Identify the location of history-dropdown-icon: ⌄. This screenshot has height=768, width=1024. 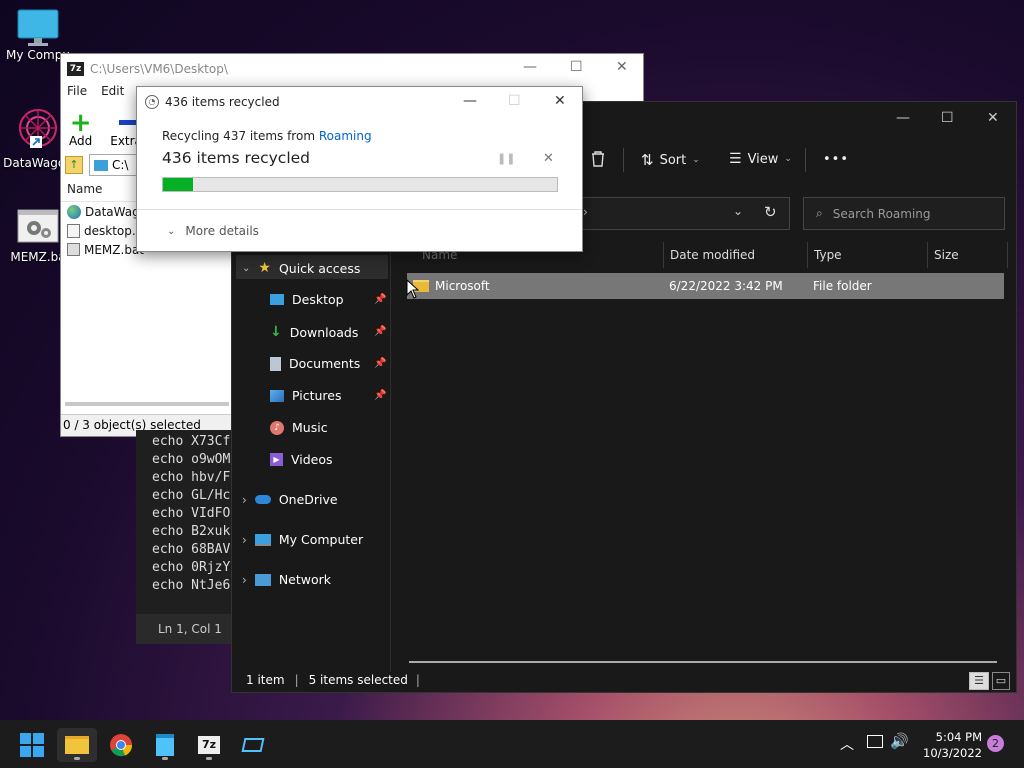
(738, 211).